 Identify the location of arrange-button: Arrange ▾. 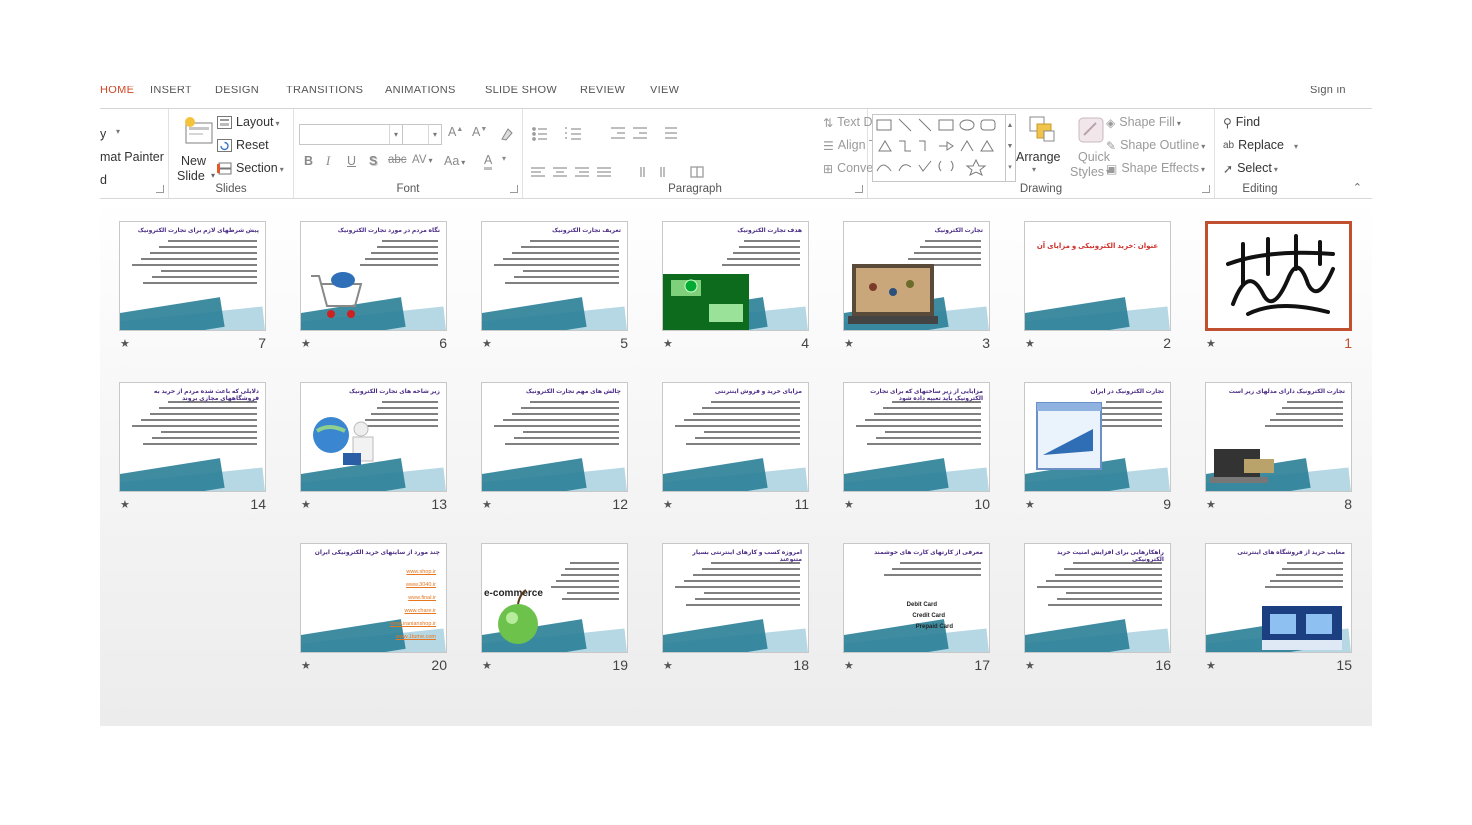
(1041, 150).